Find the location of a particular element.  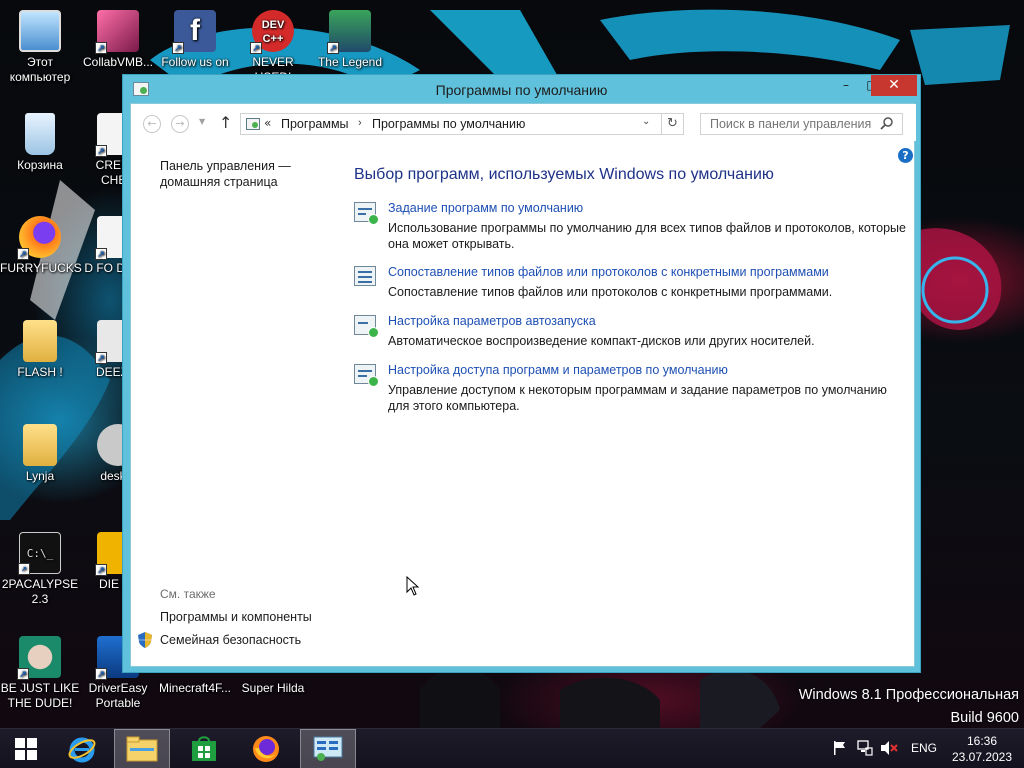

desktop-icon-label: Follow us on is located at coordinates (195, 62).